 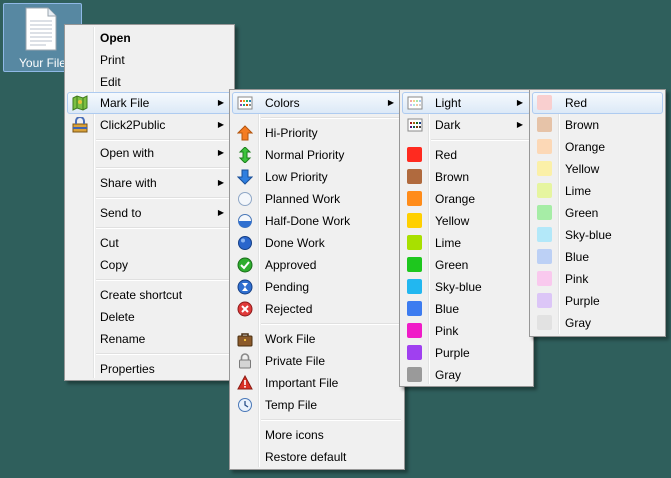 I want to click on menu-item-open: Open, so click(x=149, y=38).